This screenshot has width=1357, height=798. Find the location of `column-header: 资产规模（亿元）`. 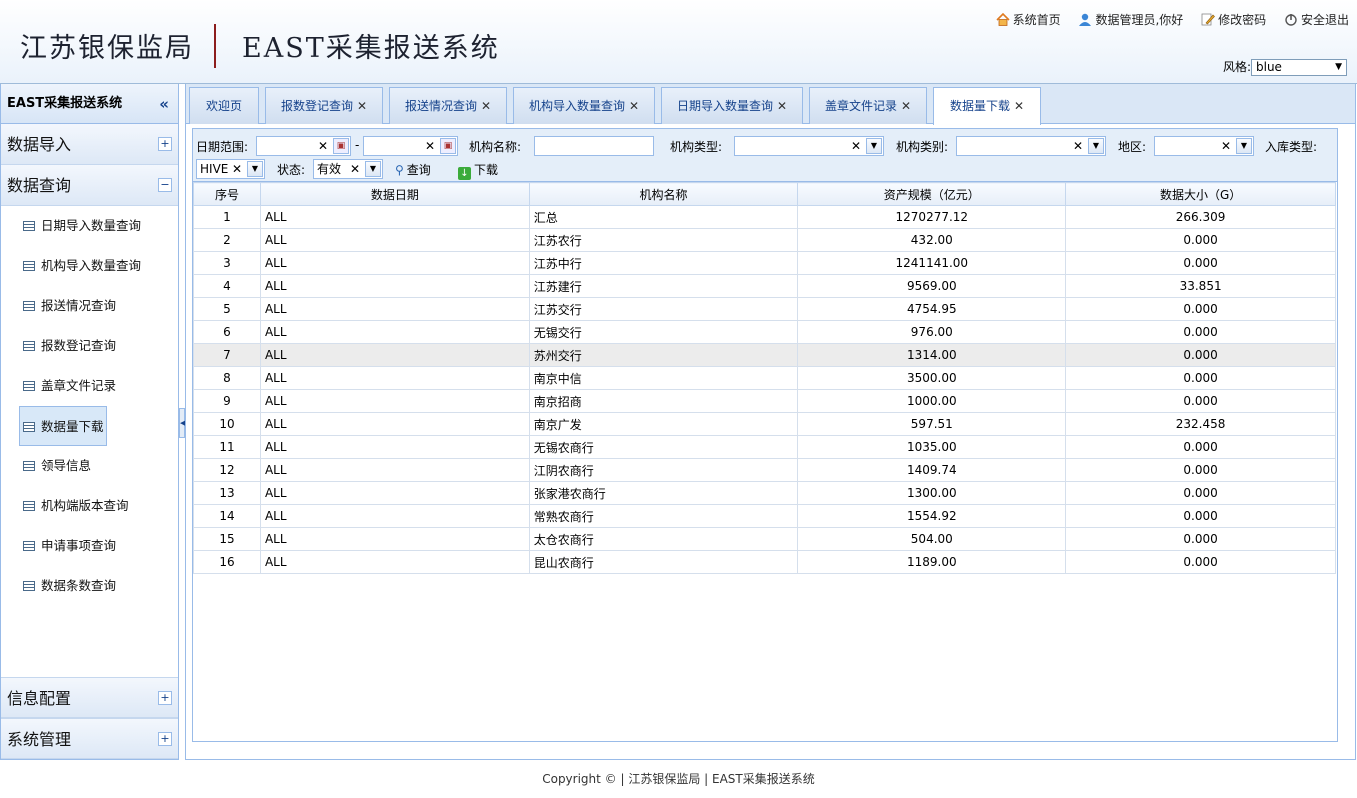

column-header: 资产规模（亿元） is located at coordinates (932, 194).